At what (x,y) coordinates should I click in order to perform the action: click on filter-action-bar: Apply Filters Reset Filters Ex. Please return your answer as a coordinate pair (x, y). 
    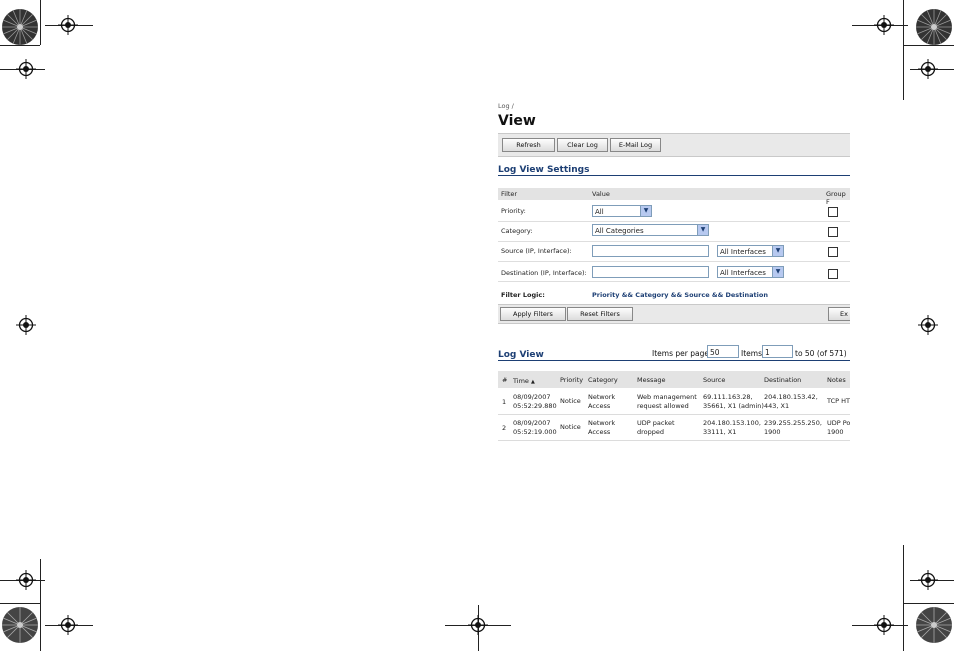
    Looking at the image, I should click on (674, 314).